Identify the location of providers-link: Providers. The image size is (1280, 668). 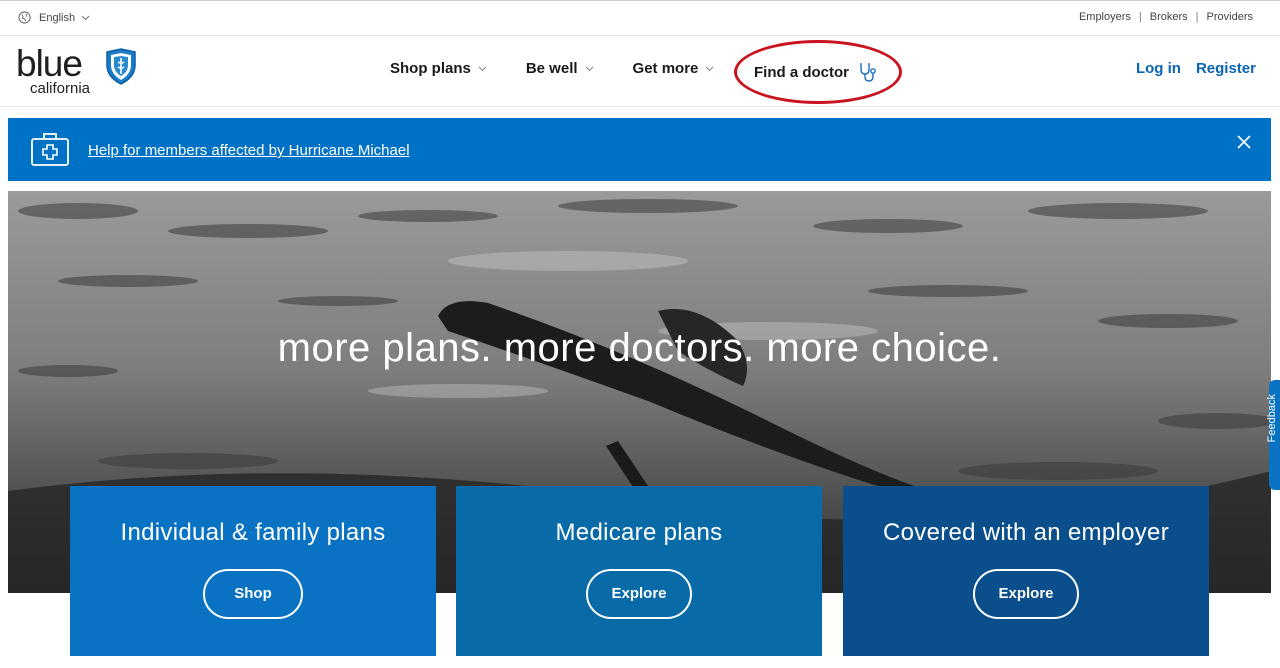
(1230, 17).